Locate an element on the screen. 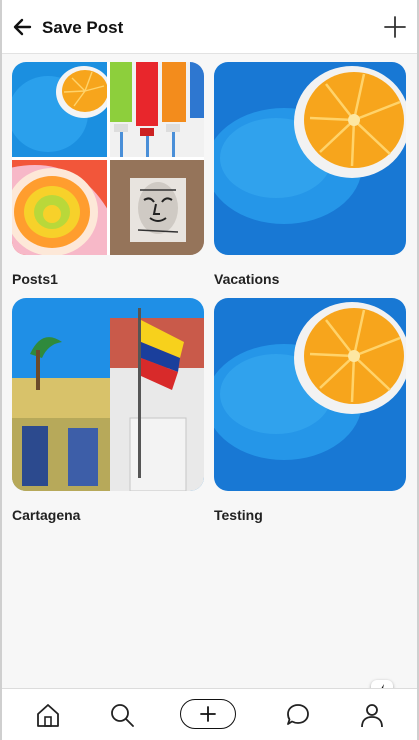 The height and width of the screenshot is (740, 419). bottom-nav is located at coordinates (209, 714).